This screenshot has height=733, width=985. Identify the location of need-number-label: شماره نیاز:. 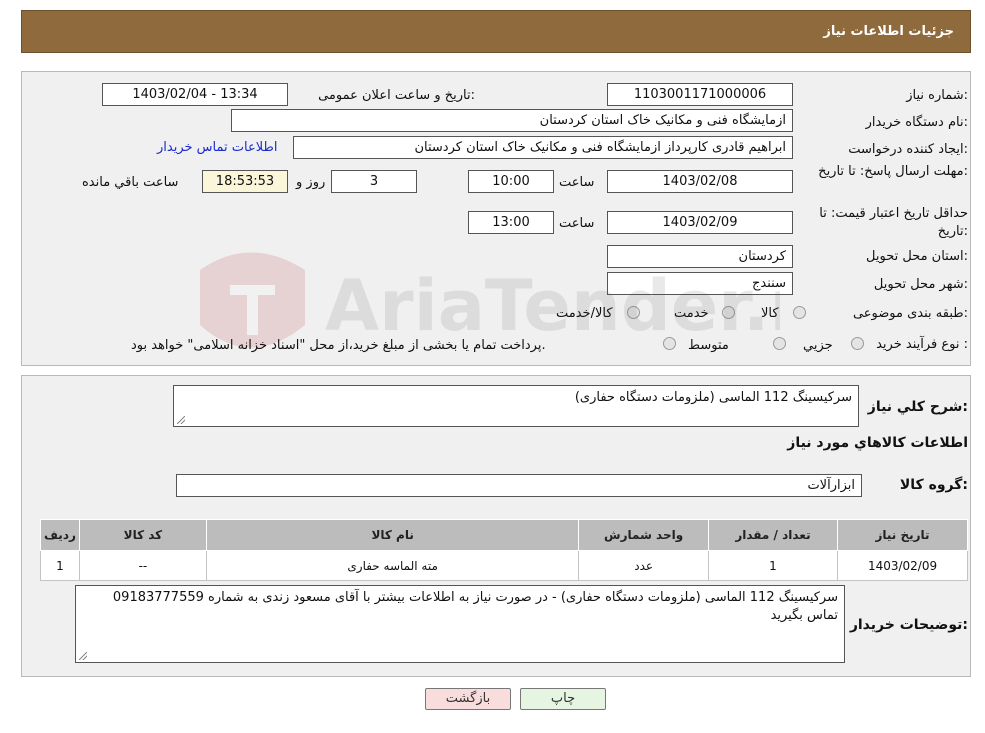
(937, 95).